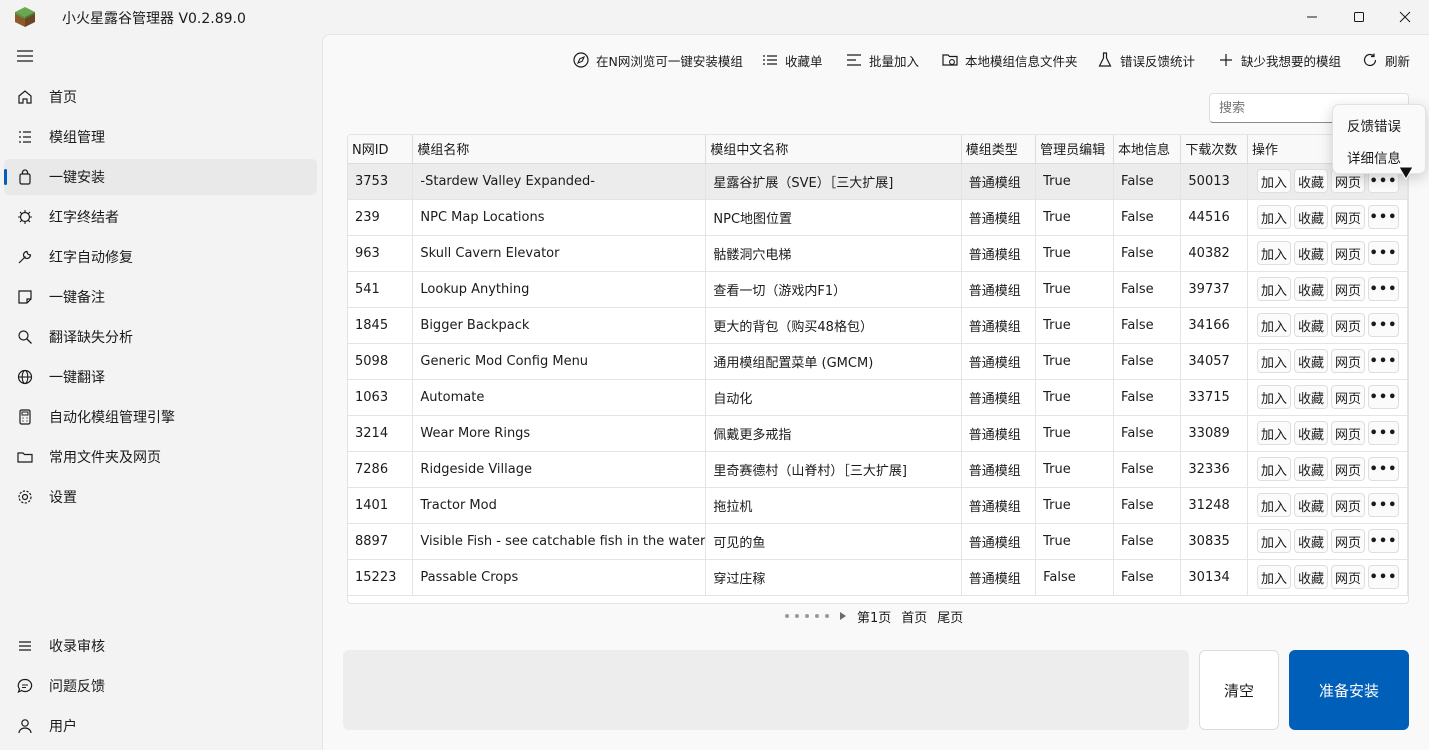 The image size is (1429, 750). What do you see at coordinates (559, 149) in the screenshot?
I see `col-header-name: 模组名称` at bounding box center [559, 149].